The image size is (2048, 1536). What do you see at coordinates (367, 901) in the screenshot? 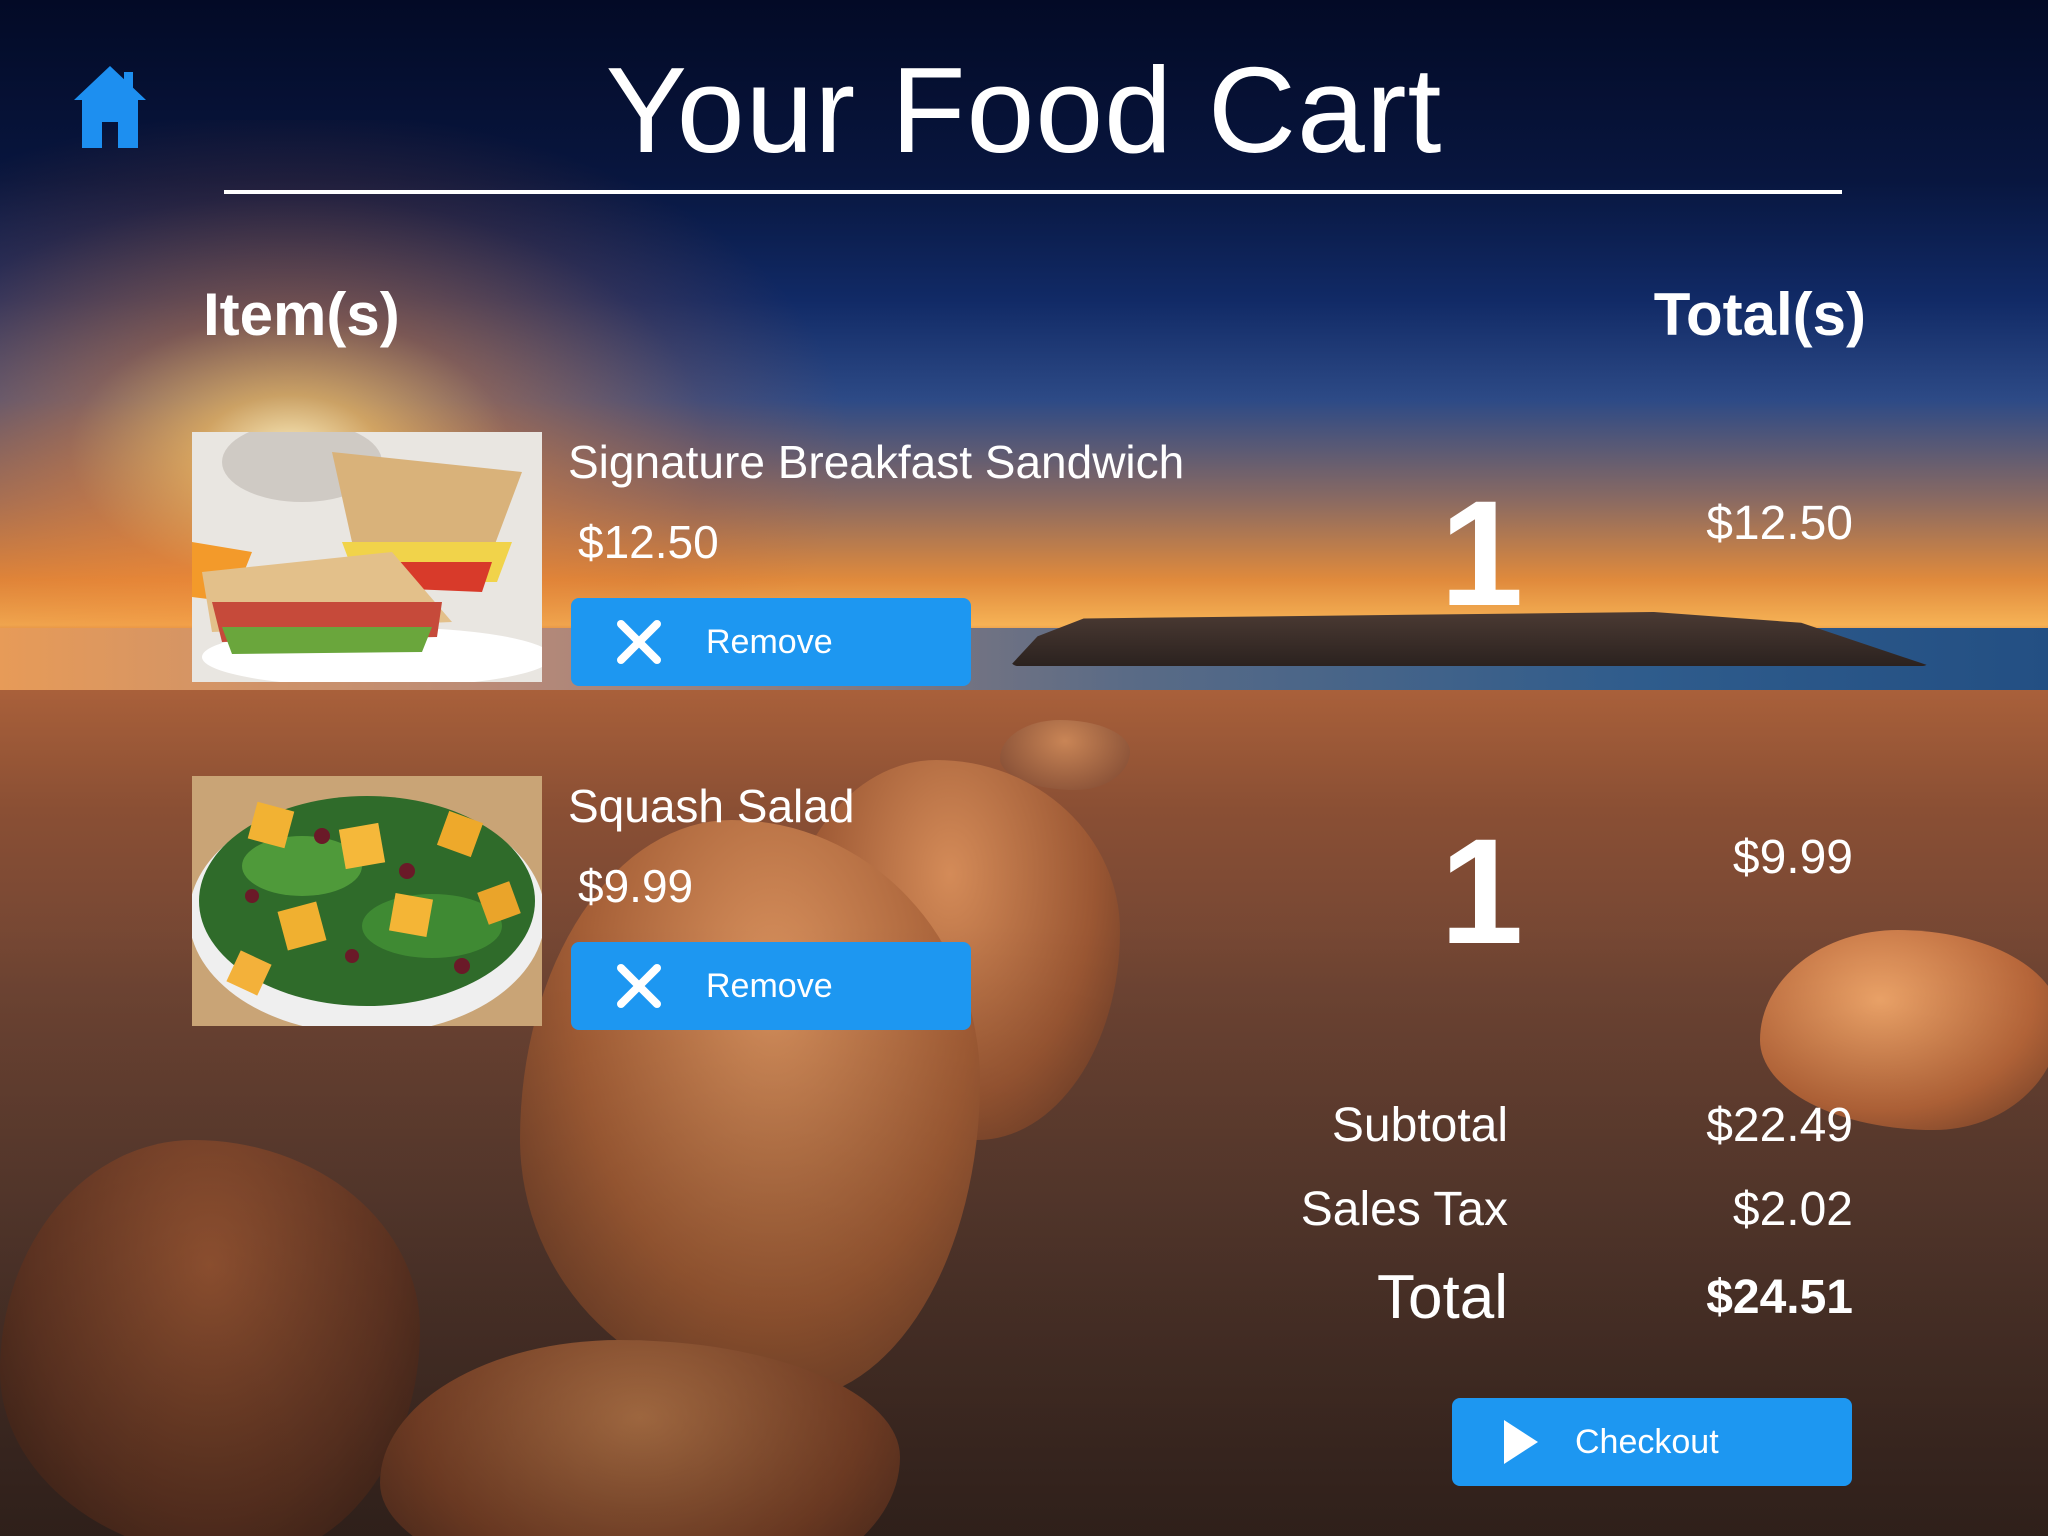
I see `squash-salad-image` at bounding box center [367, 901].